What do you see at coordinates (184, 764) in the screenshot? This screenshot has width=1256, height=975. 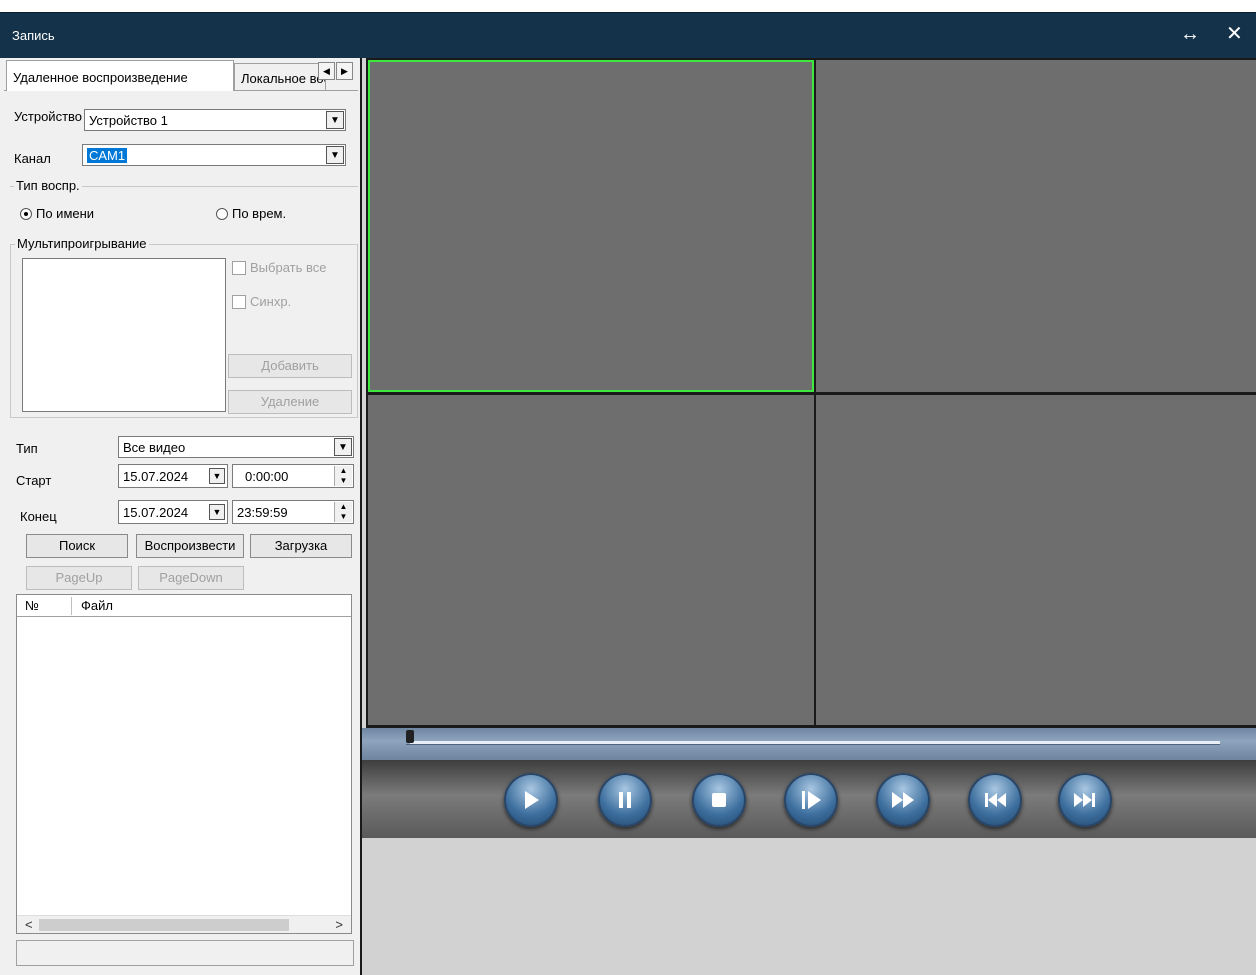 I see `file-list: № Файл < >` at bounding box center [184, 764].